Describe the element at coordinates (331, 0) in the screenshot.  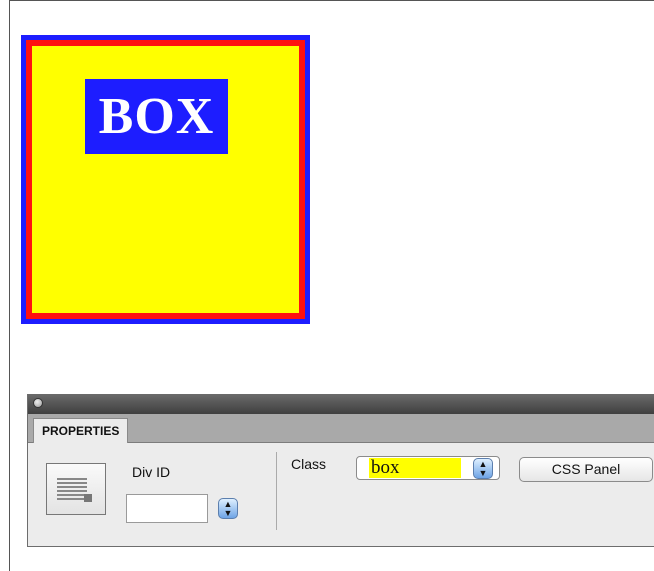
I see `document-top-edge` at that location.